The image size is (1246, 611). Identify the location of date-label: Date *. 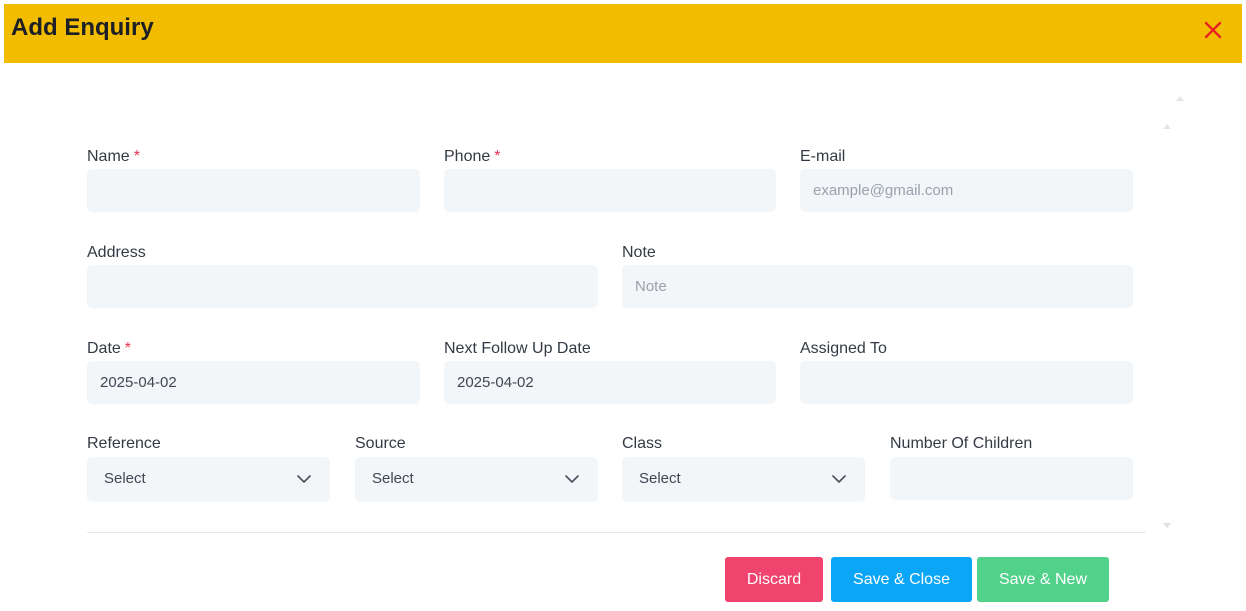
(109, 348).